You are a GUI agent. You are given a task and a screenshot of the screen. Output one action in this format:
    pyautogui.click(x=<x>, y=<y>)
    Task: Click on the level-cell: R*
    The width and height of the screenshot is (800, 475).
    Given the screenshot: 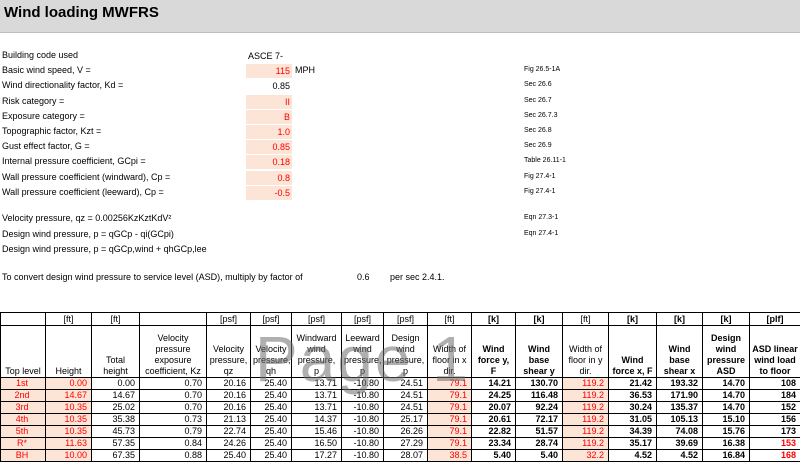 What is the action you would take?
    pyautogui.click(x=23, y=443)
    